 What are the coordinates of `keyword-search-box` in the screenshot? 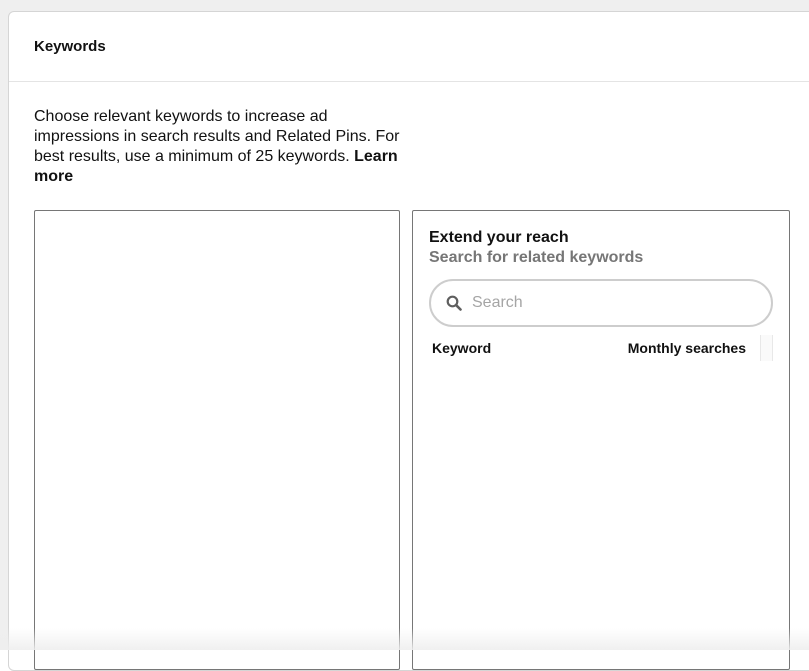 It's located at (601, 303).